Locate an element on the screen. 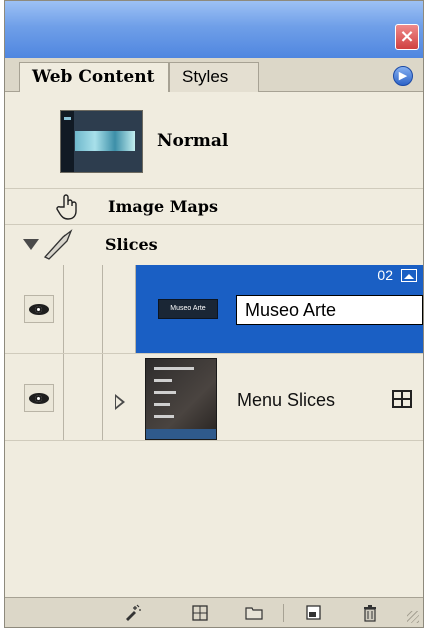 Image resolution: width=426 pixels, height=628 pixels. close-button: × is located at coordinates (407, 37).